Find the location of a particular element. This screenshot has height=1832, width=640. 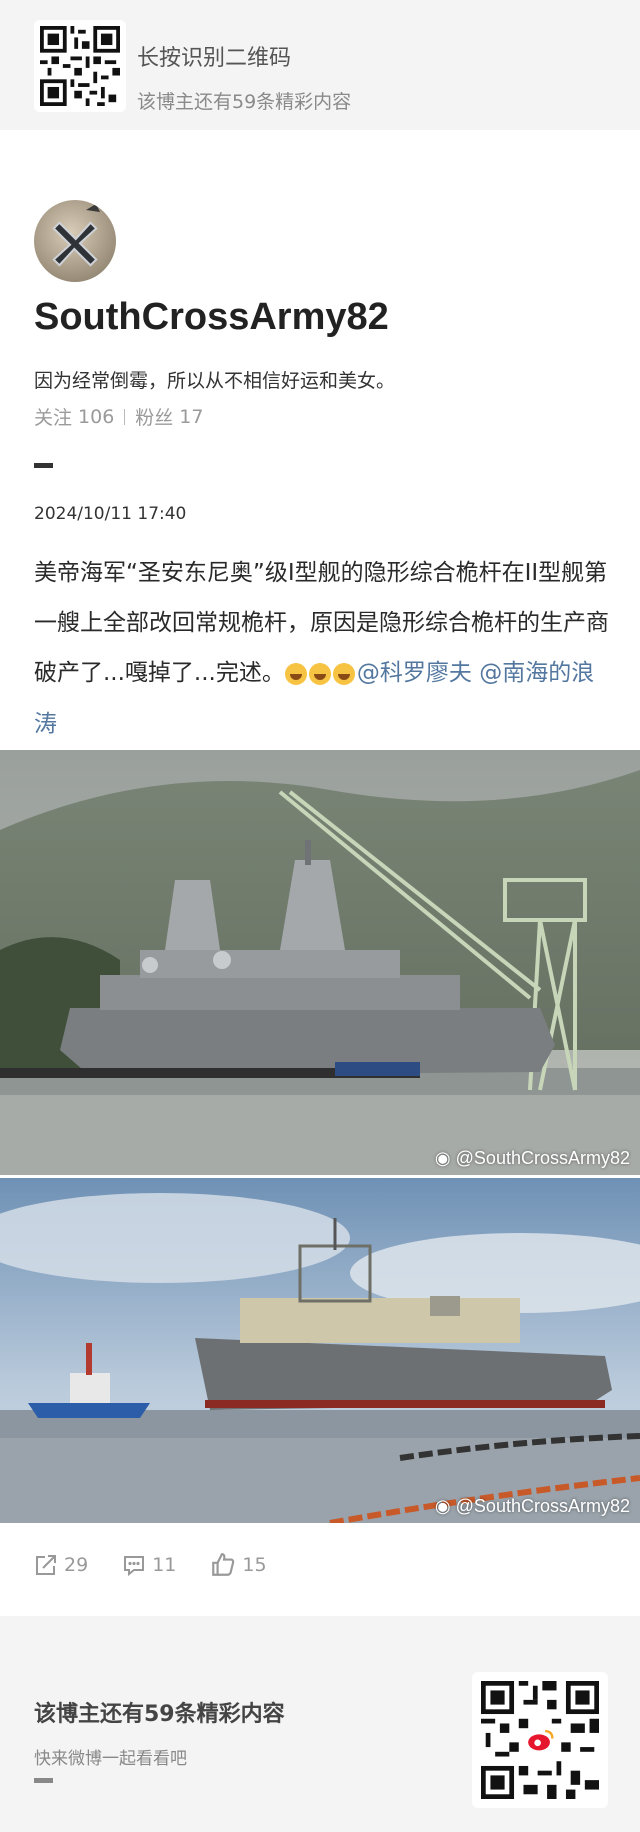

followers-count: 17 is located at coordinates (191, 417).